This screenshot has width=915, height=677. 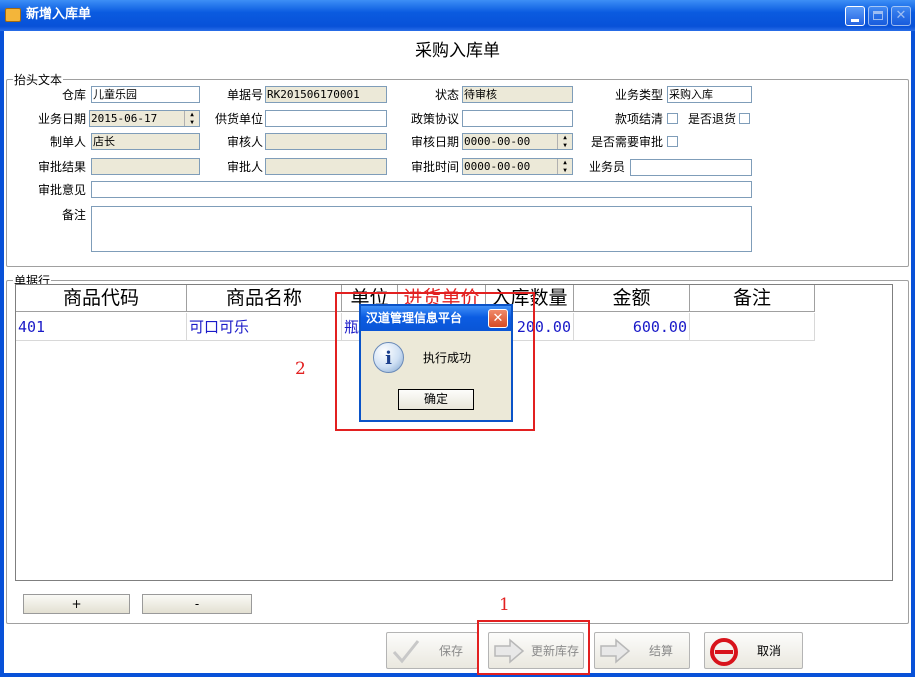 I want to click on column-header-name: 商品名称, so click(x=264, y=298).